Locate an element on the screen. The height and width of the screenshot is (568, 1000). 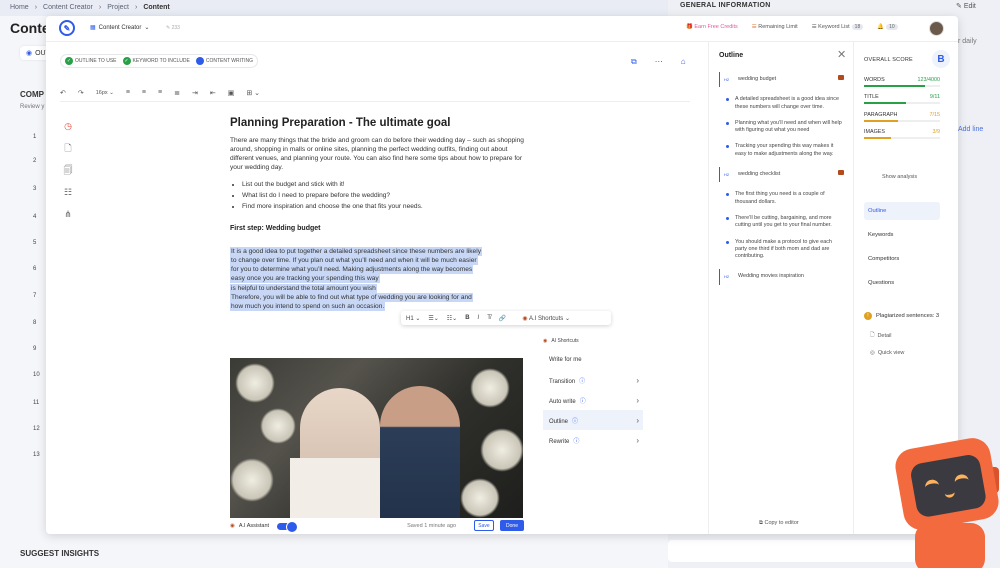
outdent-icon: ⇤ is located at coordinates (213, 93).